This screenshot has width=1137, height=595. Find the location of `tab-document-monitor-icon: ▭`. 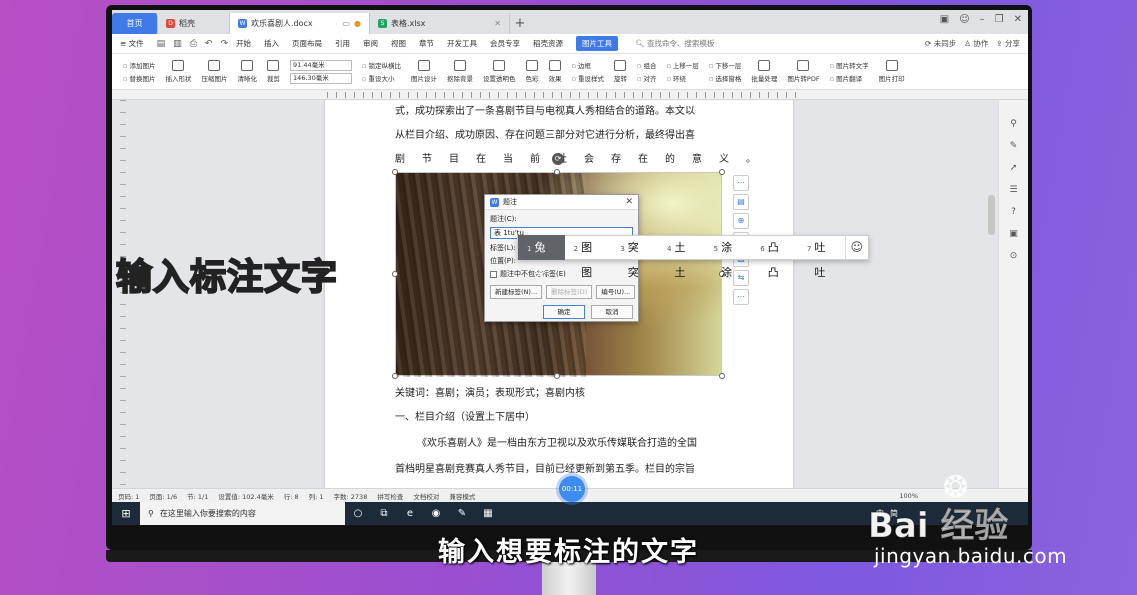

tab-document-monitor-icon: ▭ is located at coordinates (346, 23).